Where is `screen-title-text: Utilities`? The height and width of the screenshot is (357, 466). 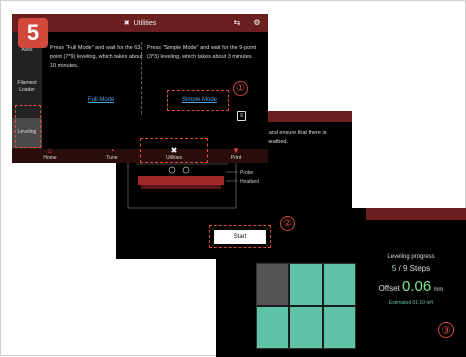 screen-title-text: Utilities is located at coordinates (145, 23).